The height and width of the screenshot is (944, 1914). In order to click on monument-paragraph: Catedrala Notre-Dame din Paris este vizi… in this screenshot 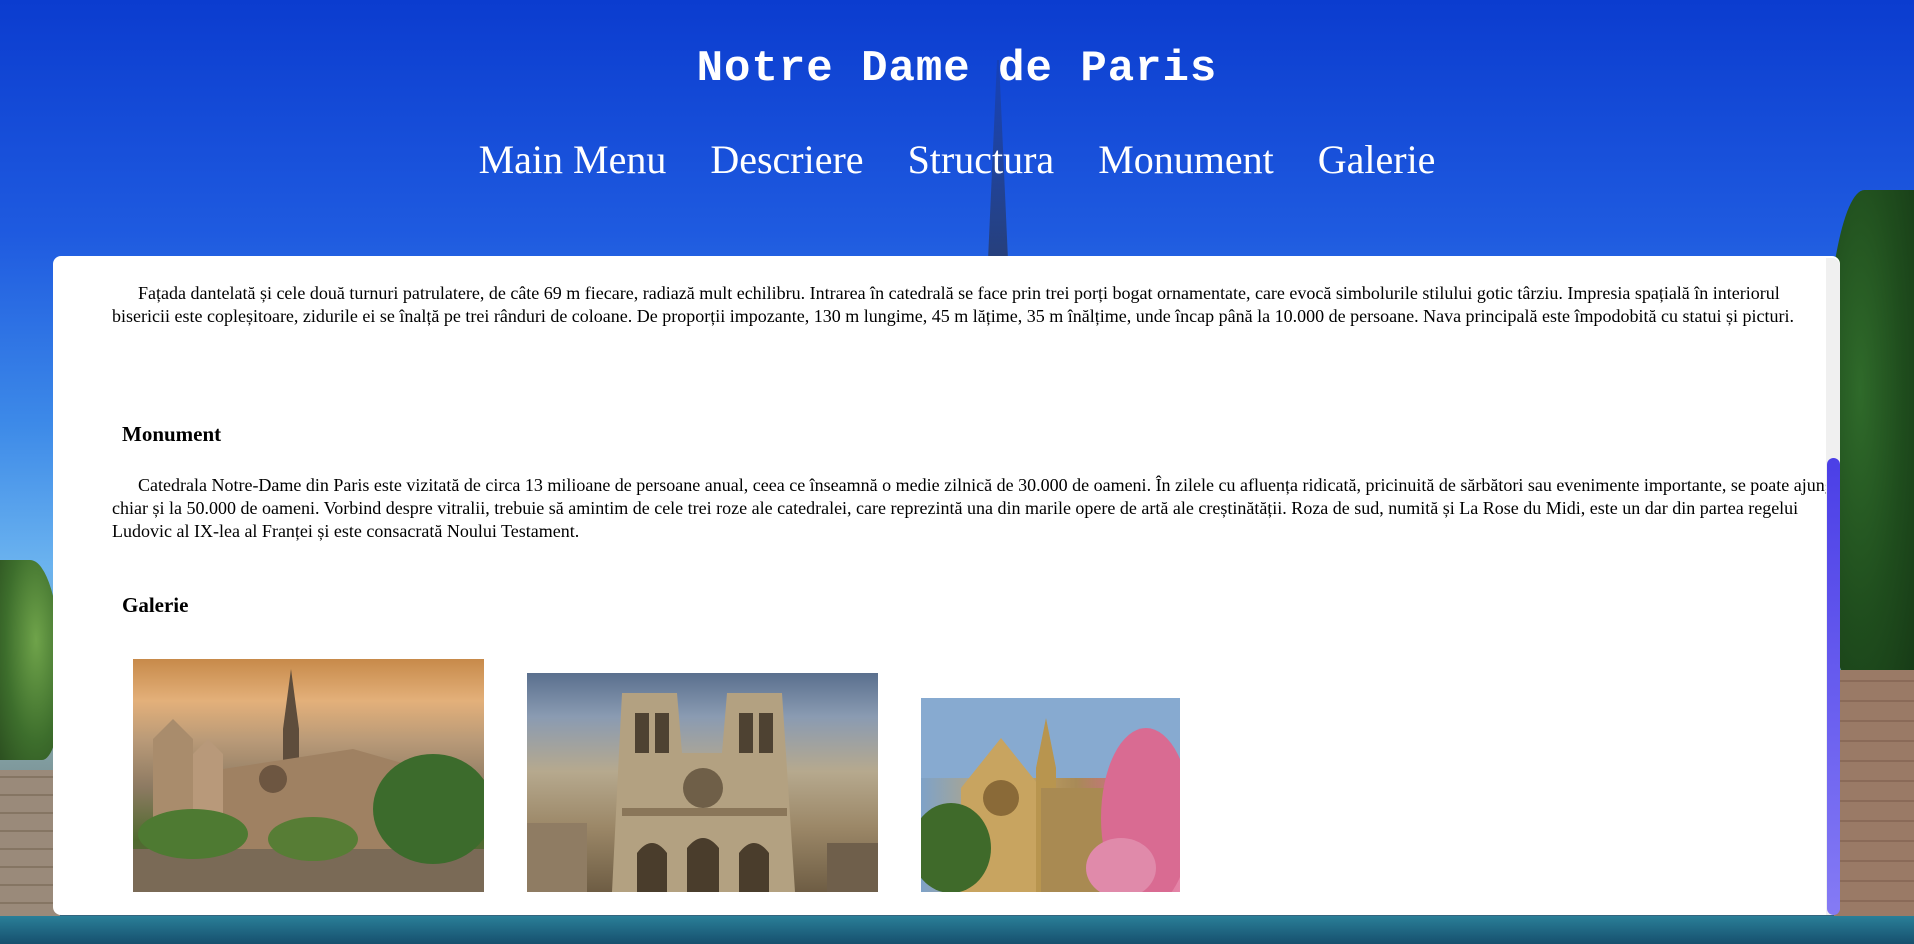, I will do `click(976, 508)`.